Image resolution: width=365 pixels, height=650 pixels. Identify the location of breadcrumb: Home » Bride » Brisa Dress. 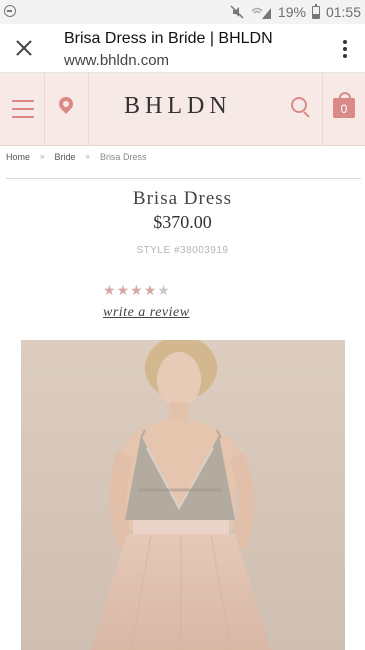
(76, 157).